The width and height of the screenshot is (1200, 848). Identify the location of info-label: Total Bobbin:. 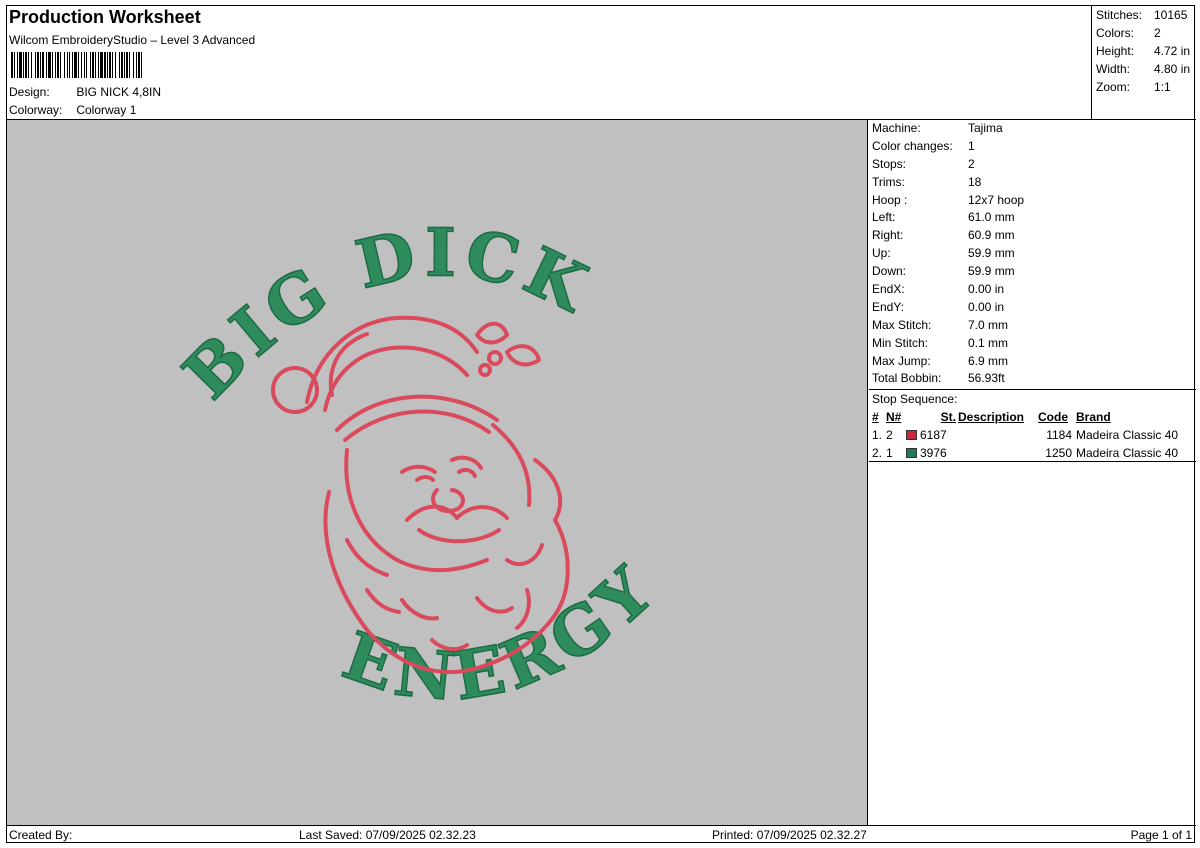
(907, 378).